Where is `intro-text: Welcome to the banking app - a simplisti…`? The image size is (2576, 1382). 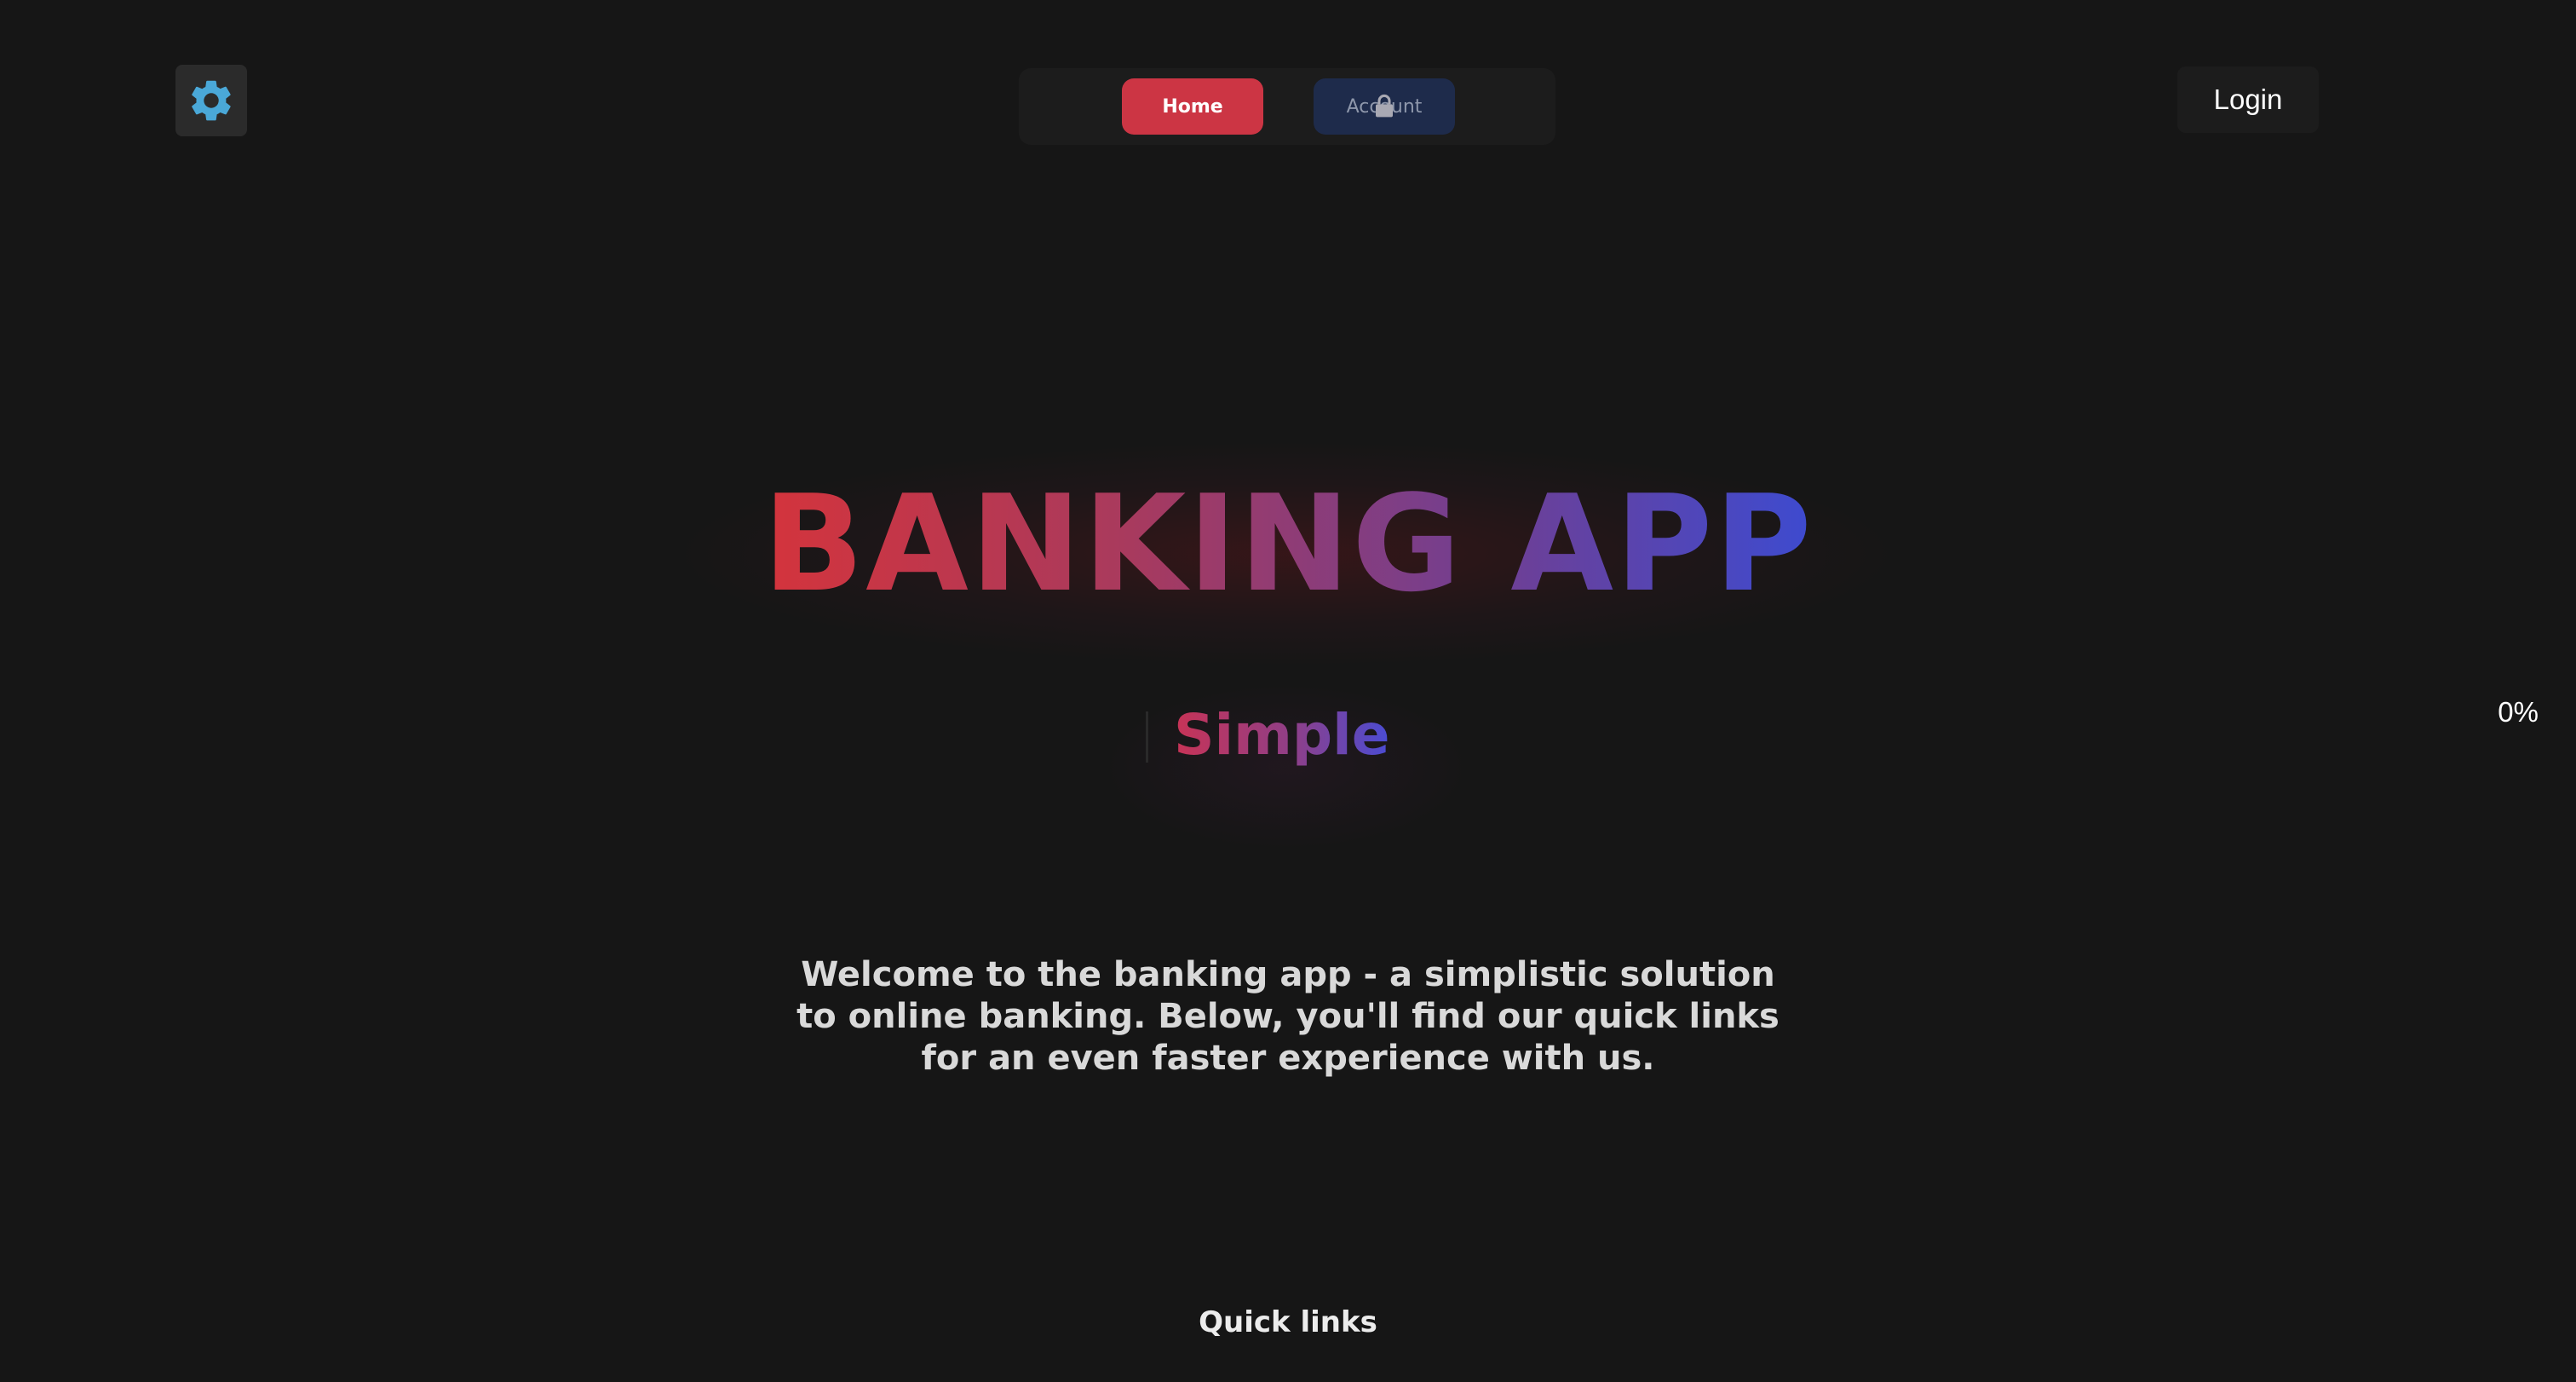
intro-text: Welcome to the banking app - a simplisti… is located at coordinates (1288, 1017).